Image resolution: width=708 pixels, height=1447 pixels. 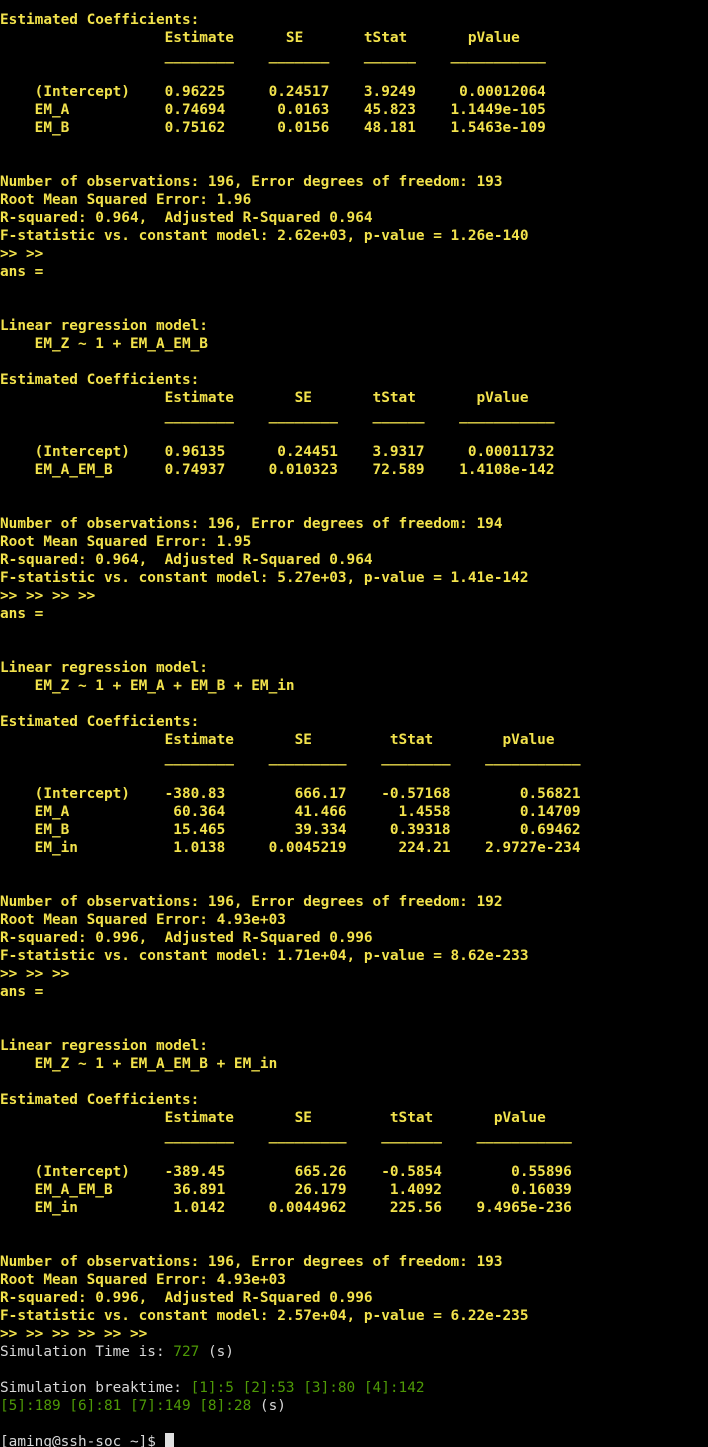 I want to click on output-line: Root Mean Squared Error: 1.95, so click(x=126, y=542).